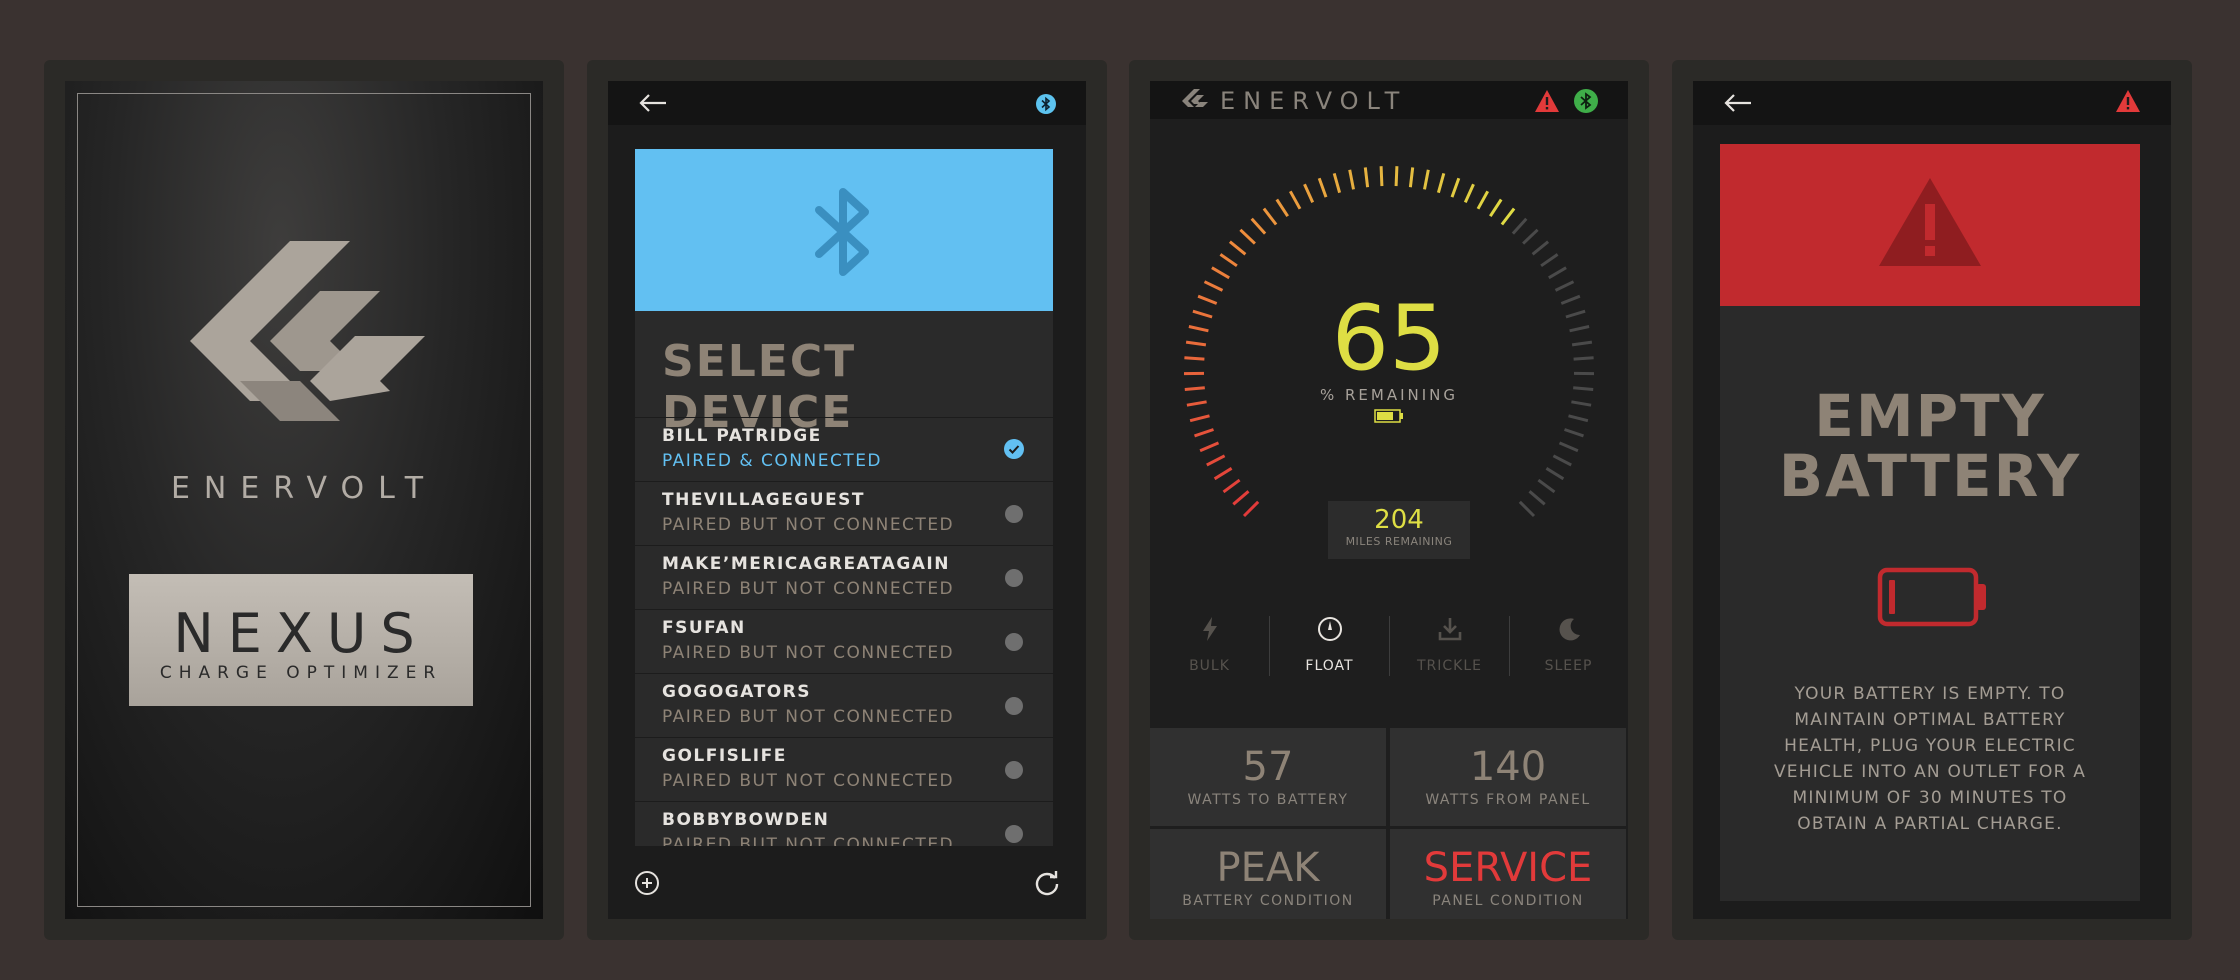  What do you see at coordinates (1399, 520) in the screenshot?
I see `miles-remaining-value: 204` at bounding box center [1399, 520].